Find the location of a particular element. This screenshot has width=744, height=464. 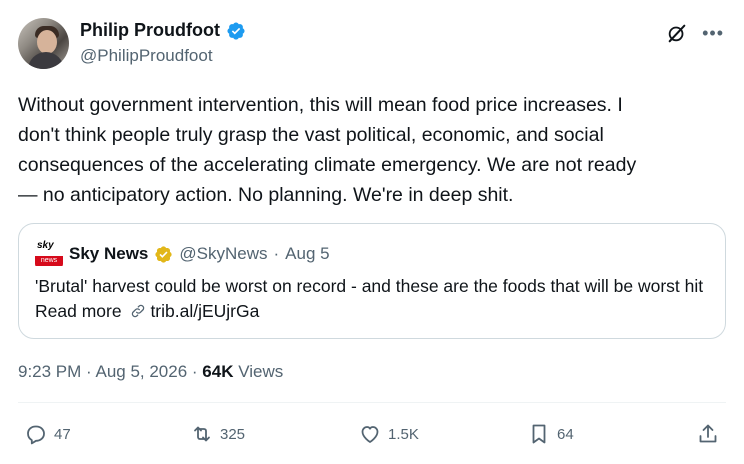

divider is located at coordinates (372, 402).